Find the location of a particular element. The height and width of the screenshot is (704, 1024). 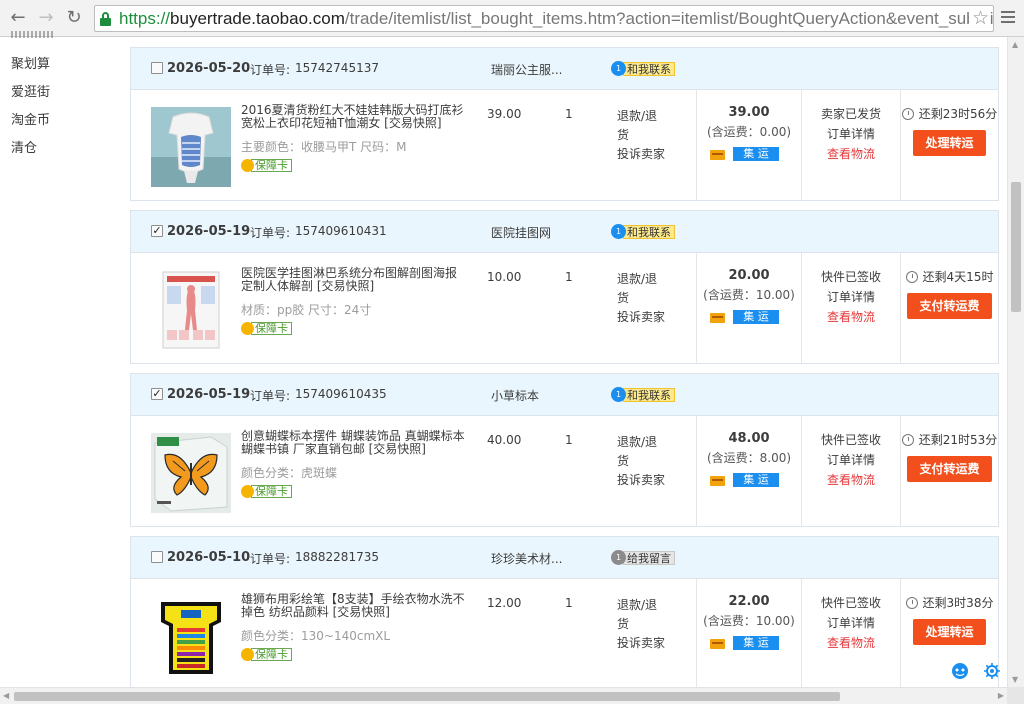

guarantee-label: 保障卡 is located at coordinates (271, 654).